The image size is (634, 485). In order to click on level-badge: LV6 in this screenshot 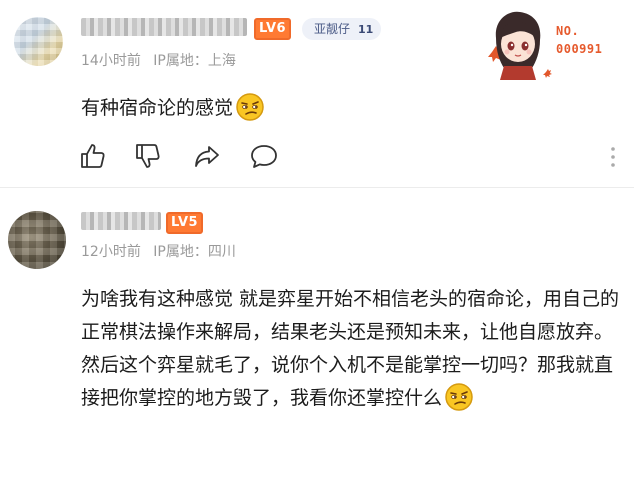, I will do `click(273, 29)`.